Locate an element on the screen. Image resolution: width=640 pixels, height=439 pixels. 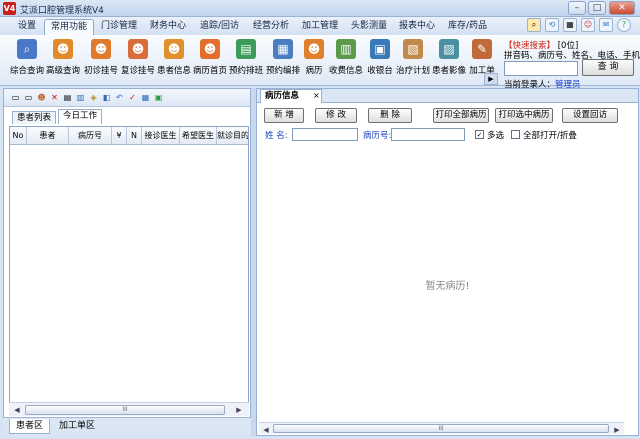
col-visit-purpose: 就诊目的 is located at coordinates (232, 136).